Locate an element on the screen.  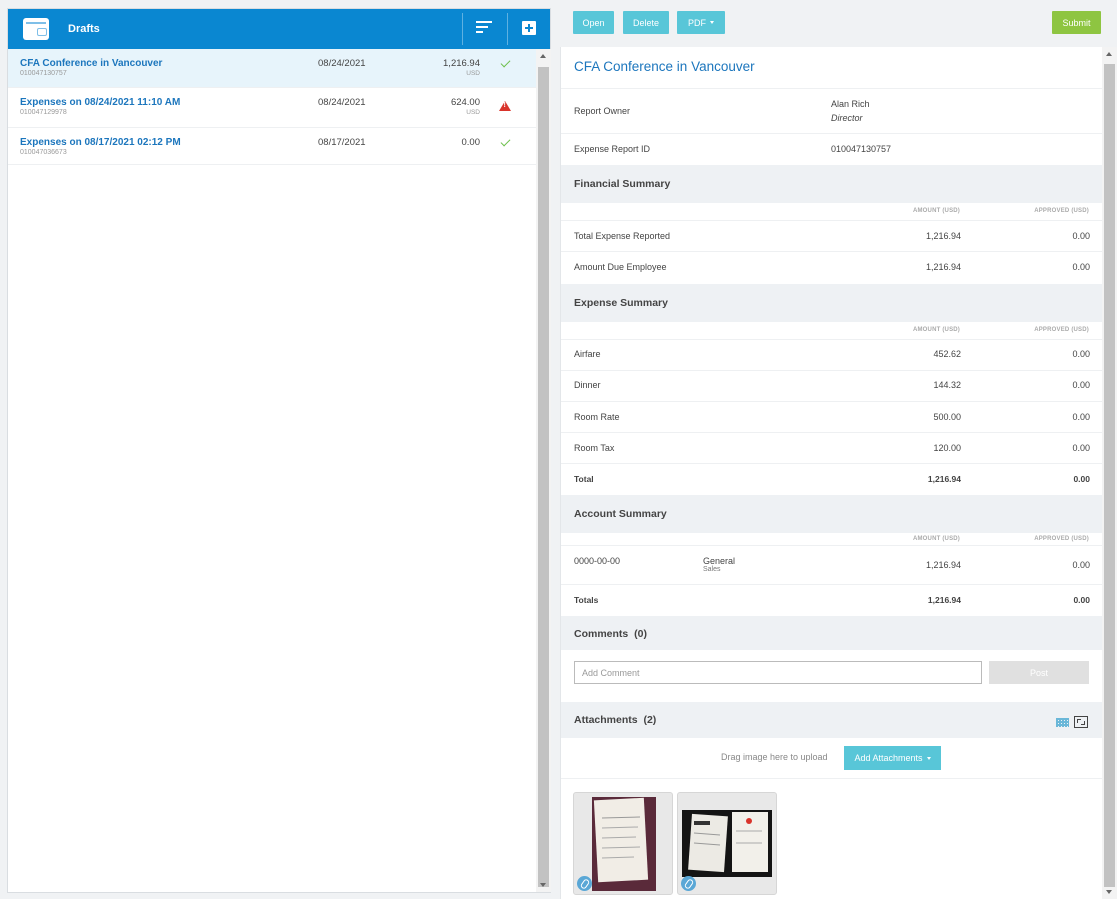
submit-label: Submit is located at coordinates (1076, 22).